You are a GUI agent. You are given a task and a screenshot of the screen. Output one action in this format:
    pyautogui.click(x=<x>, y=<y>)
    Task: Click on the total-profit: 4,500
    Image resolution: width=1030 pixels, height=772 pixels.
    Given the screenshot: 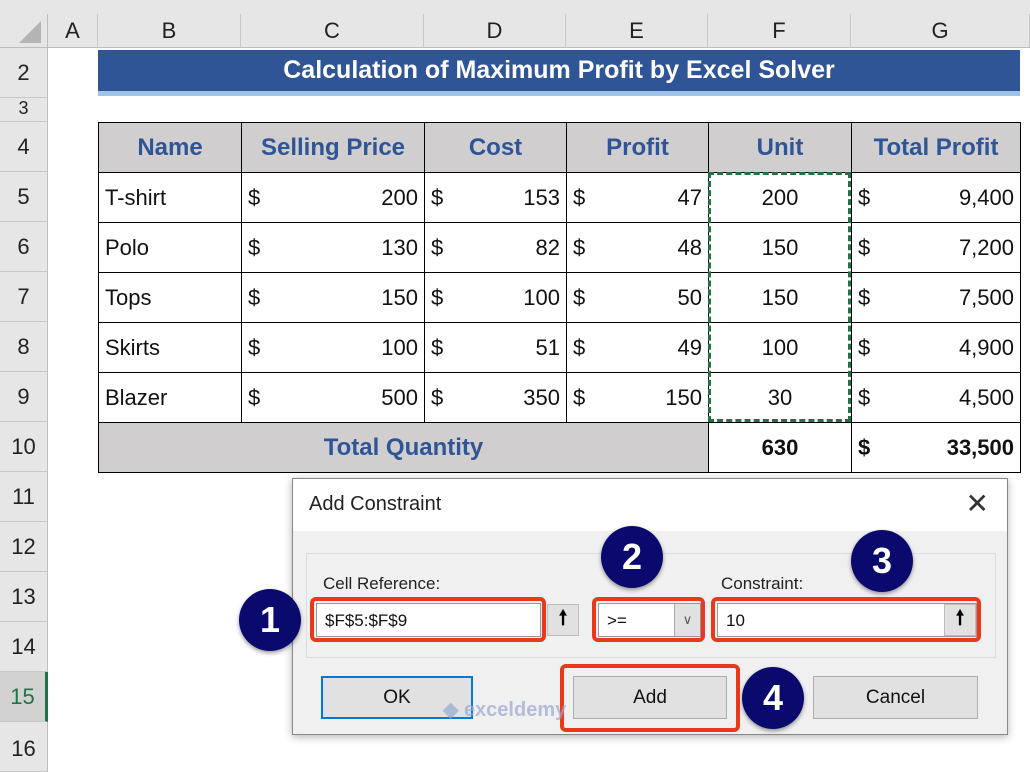 What is the action you would take?
    pyautogui.click(x=986, y=397)
    